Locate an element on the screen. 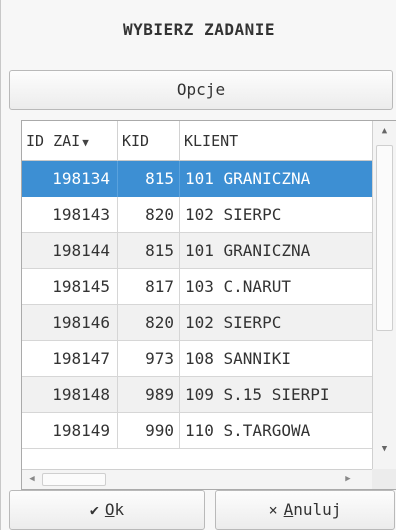 The width and height of the screenshot is (396, 530). dialog-title: WYBIERZ ZADANIE is located at coordinates (199, 29).